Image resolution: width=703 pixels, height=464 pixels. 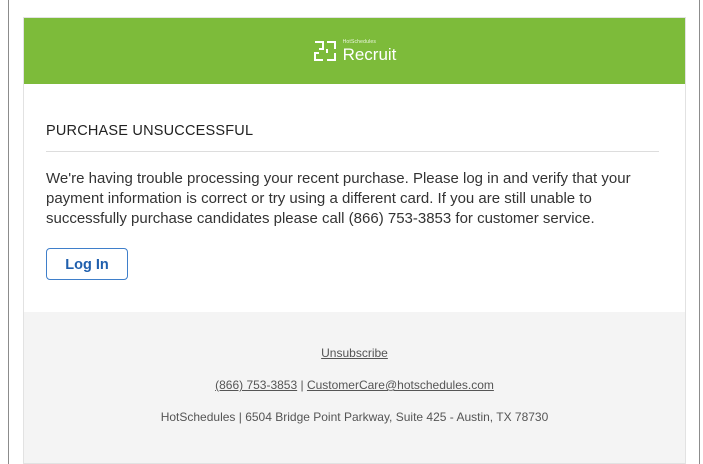 I want to click on logo-product-name: Recruit, so click(x=369, y=54).